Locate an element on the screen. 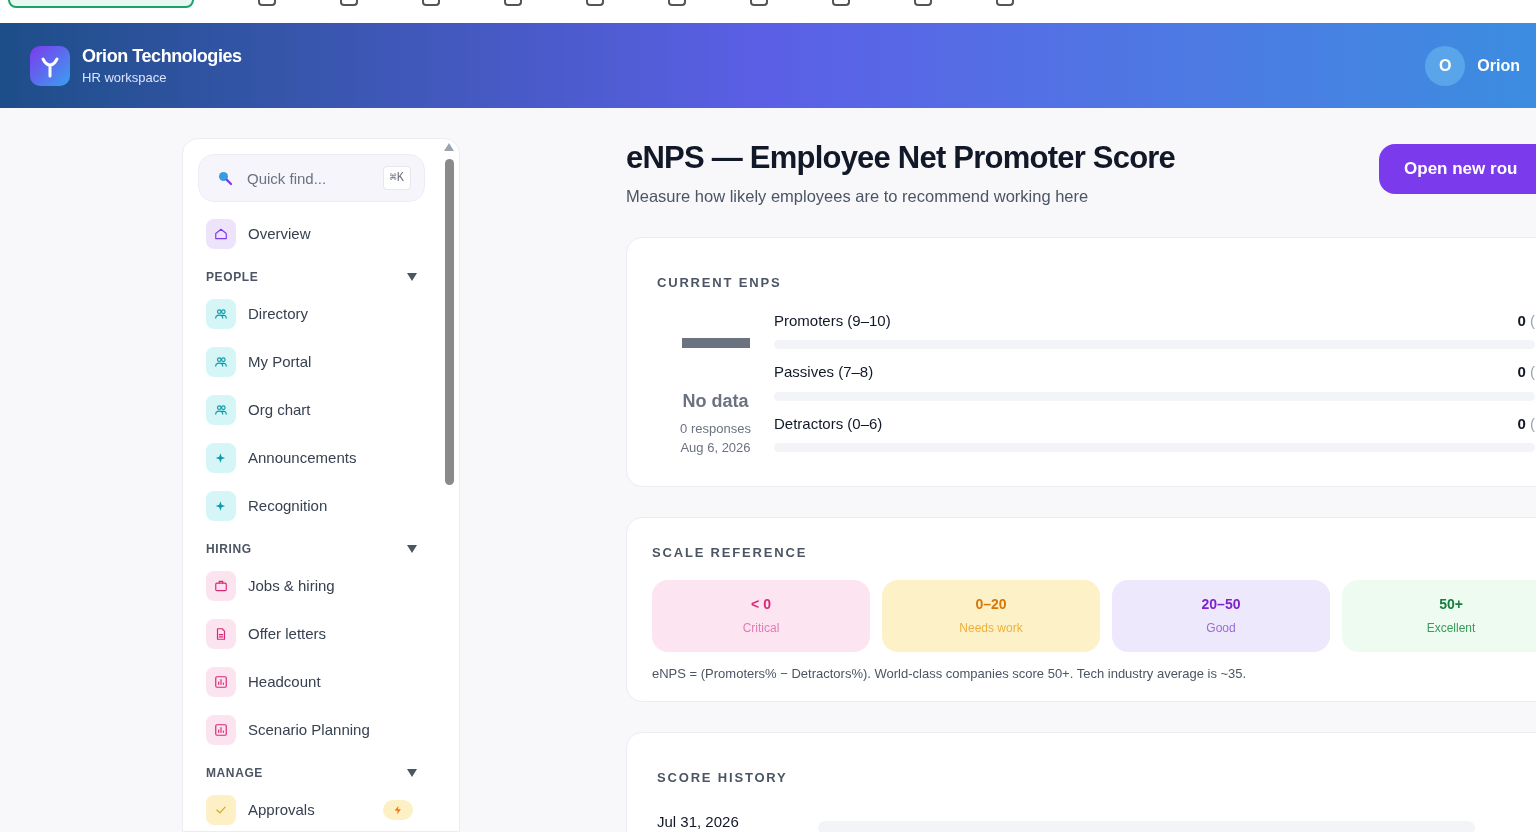  logo is located at coordinates (50, 65).